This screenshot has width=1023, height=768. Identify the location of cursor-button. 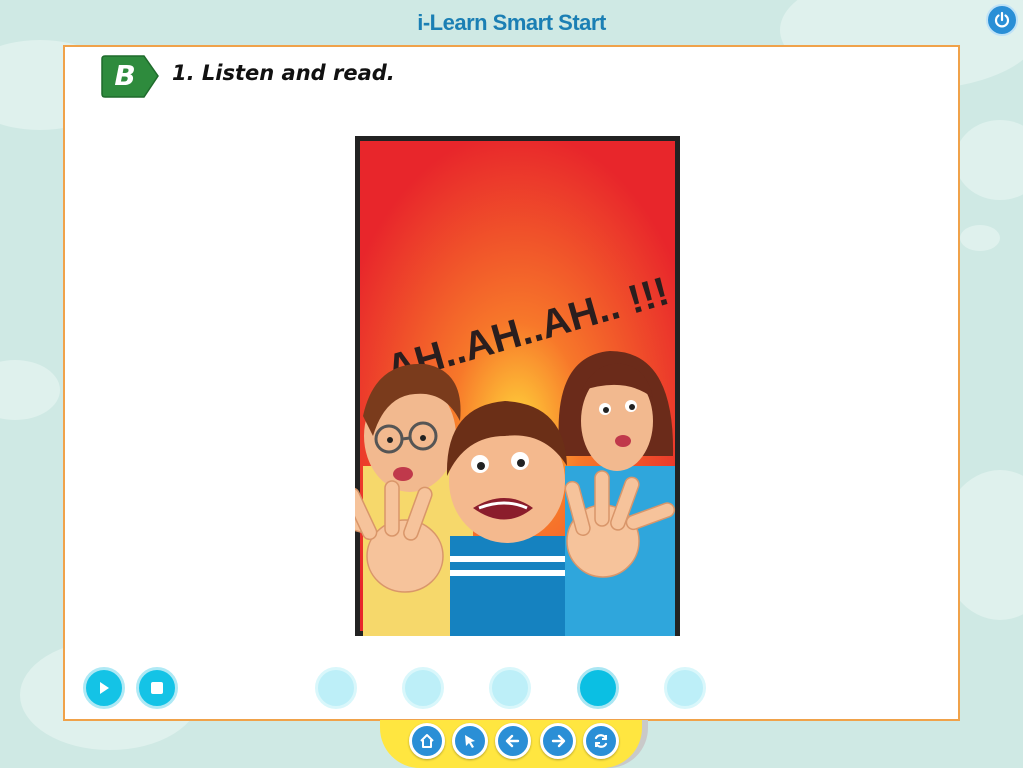
(470, 741).